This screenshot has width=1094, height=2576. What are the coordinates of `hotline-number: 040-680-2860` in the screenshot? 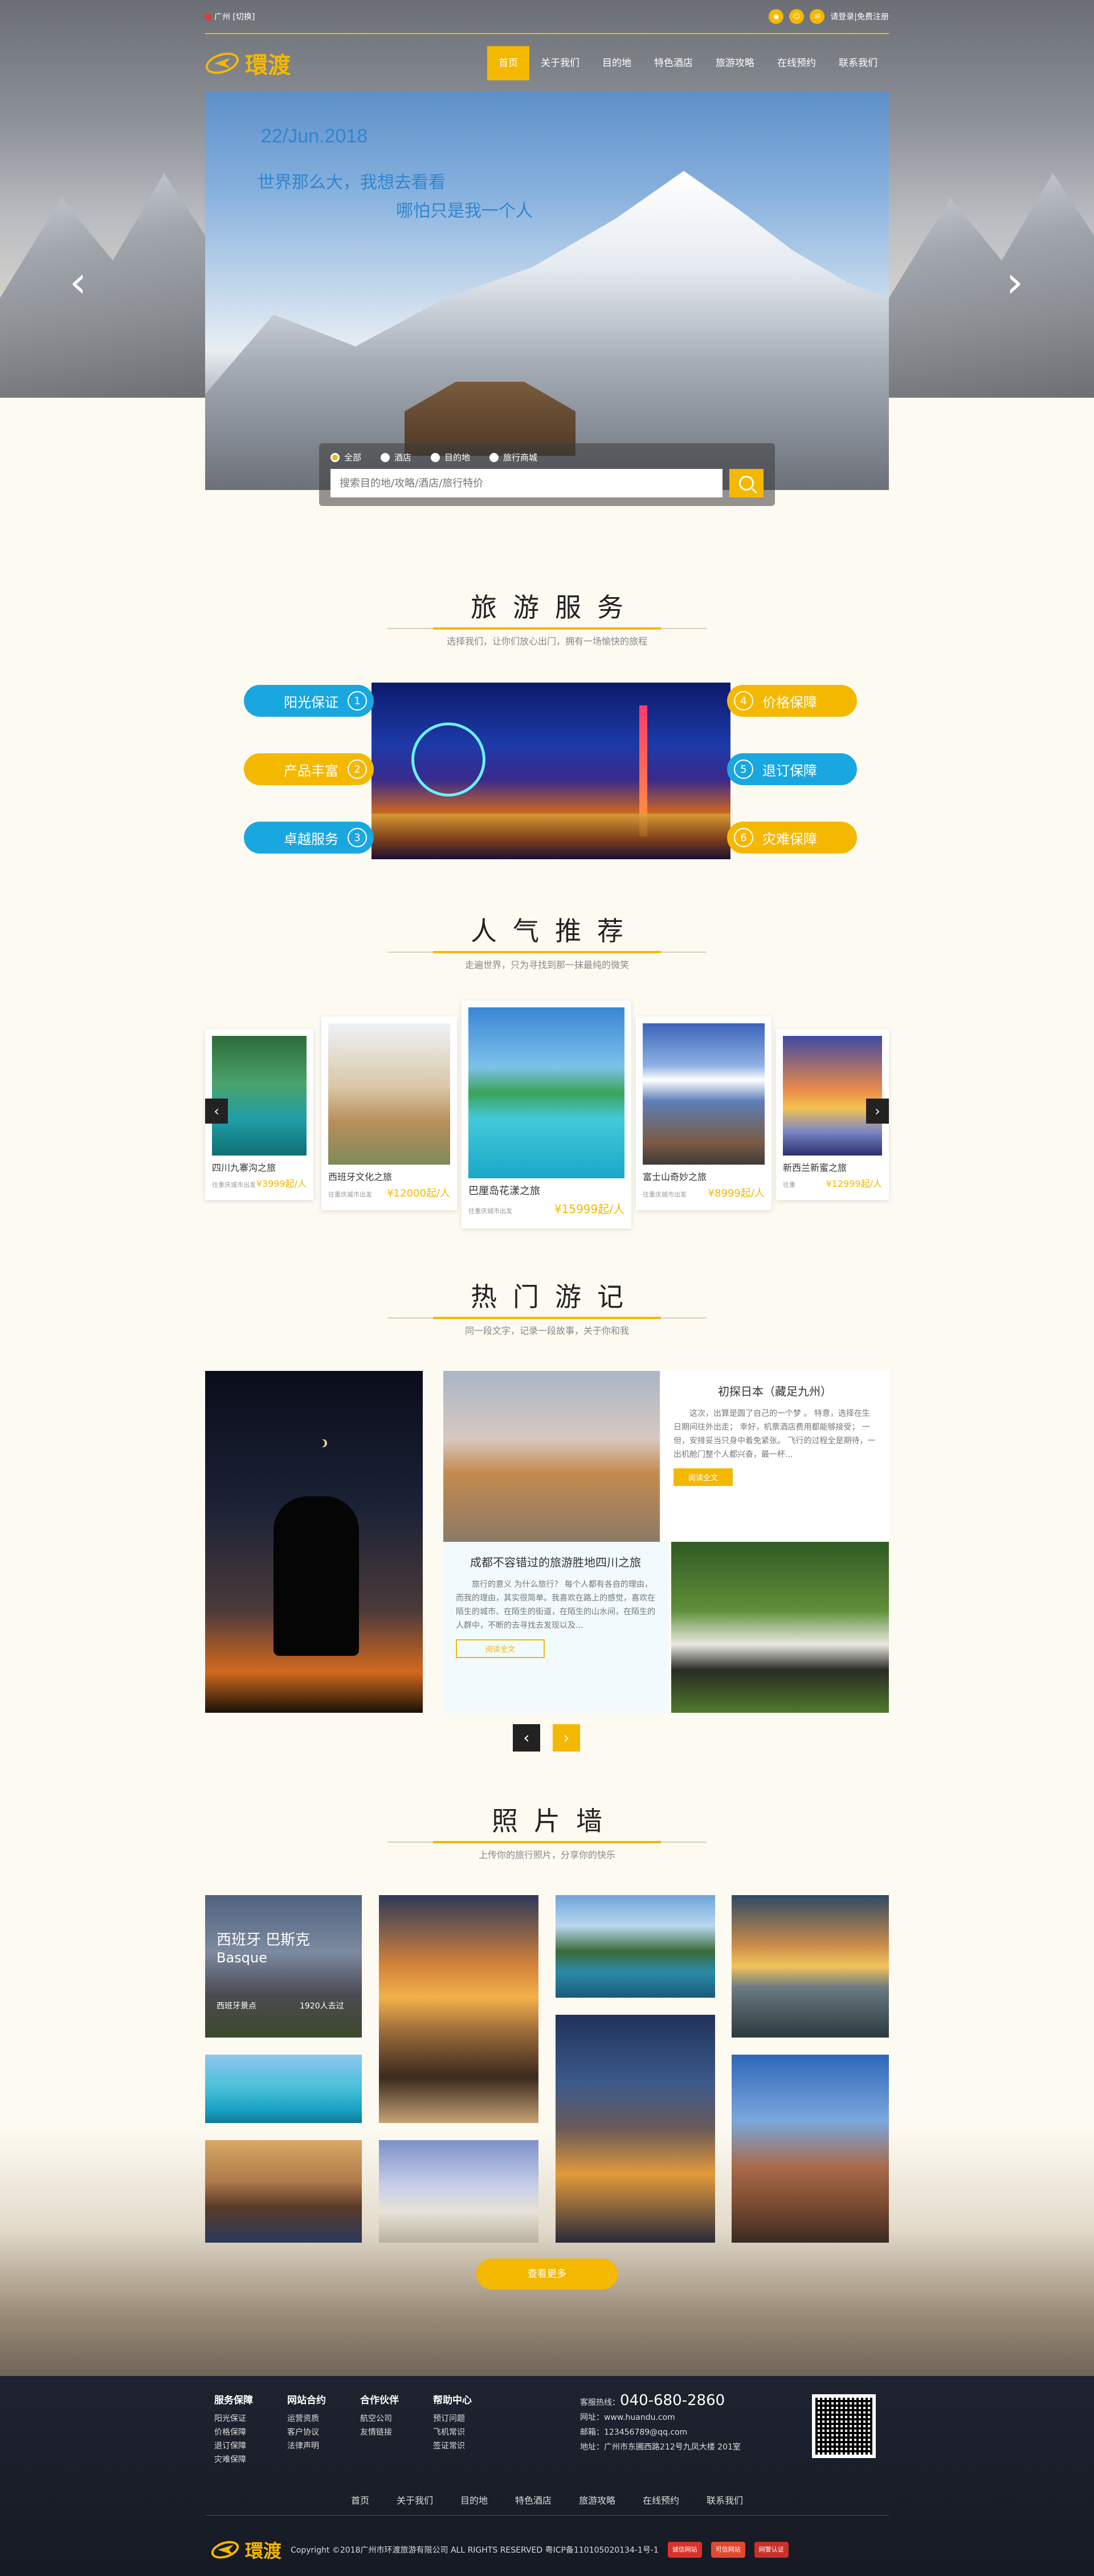 It's located at (672, 2401).